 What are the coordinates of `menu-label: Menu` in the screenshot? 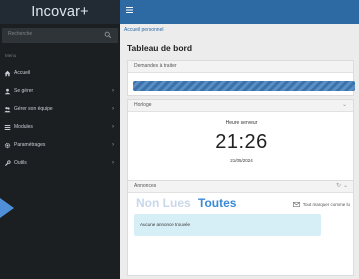 It's located at (11, 55).